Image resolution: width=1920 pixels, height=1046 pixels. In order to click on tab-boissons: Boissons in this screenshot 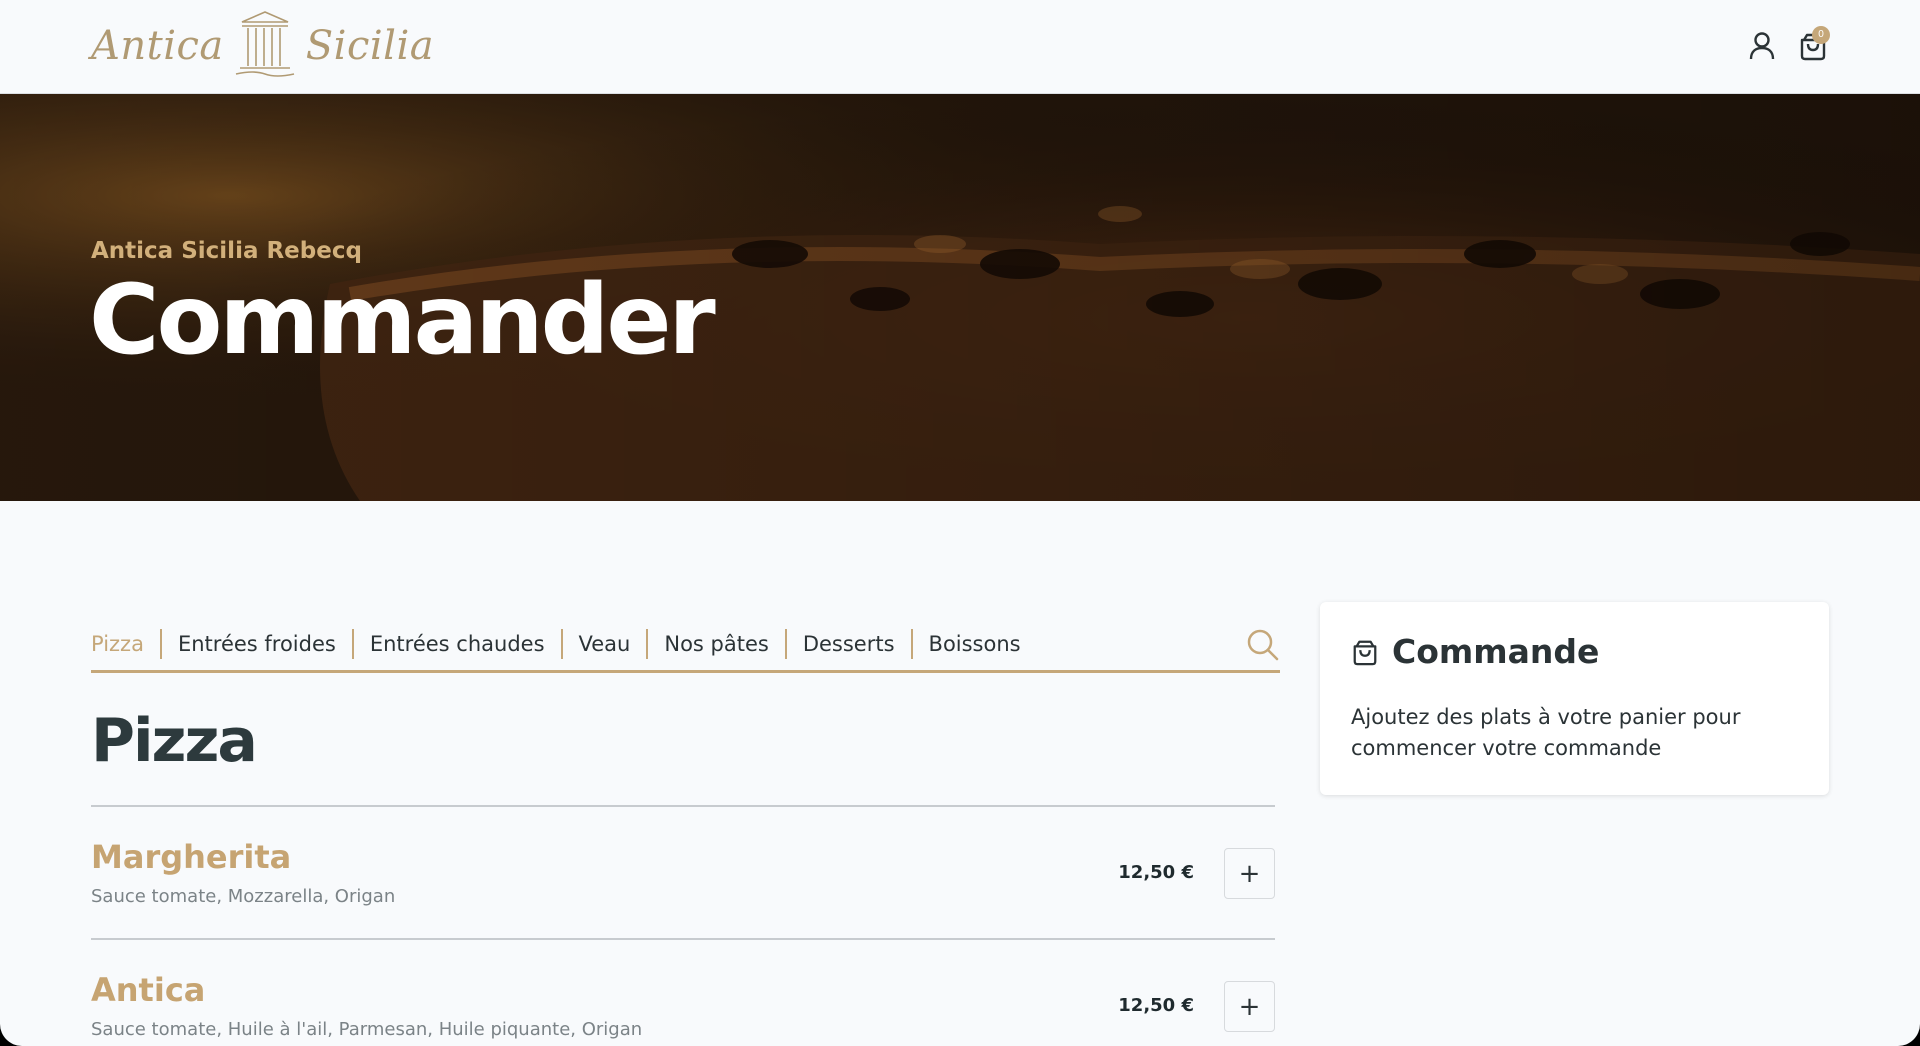, I will do `click(973, 644)`.